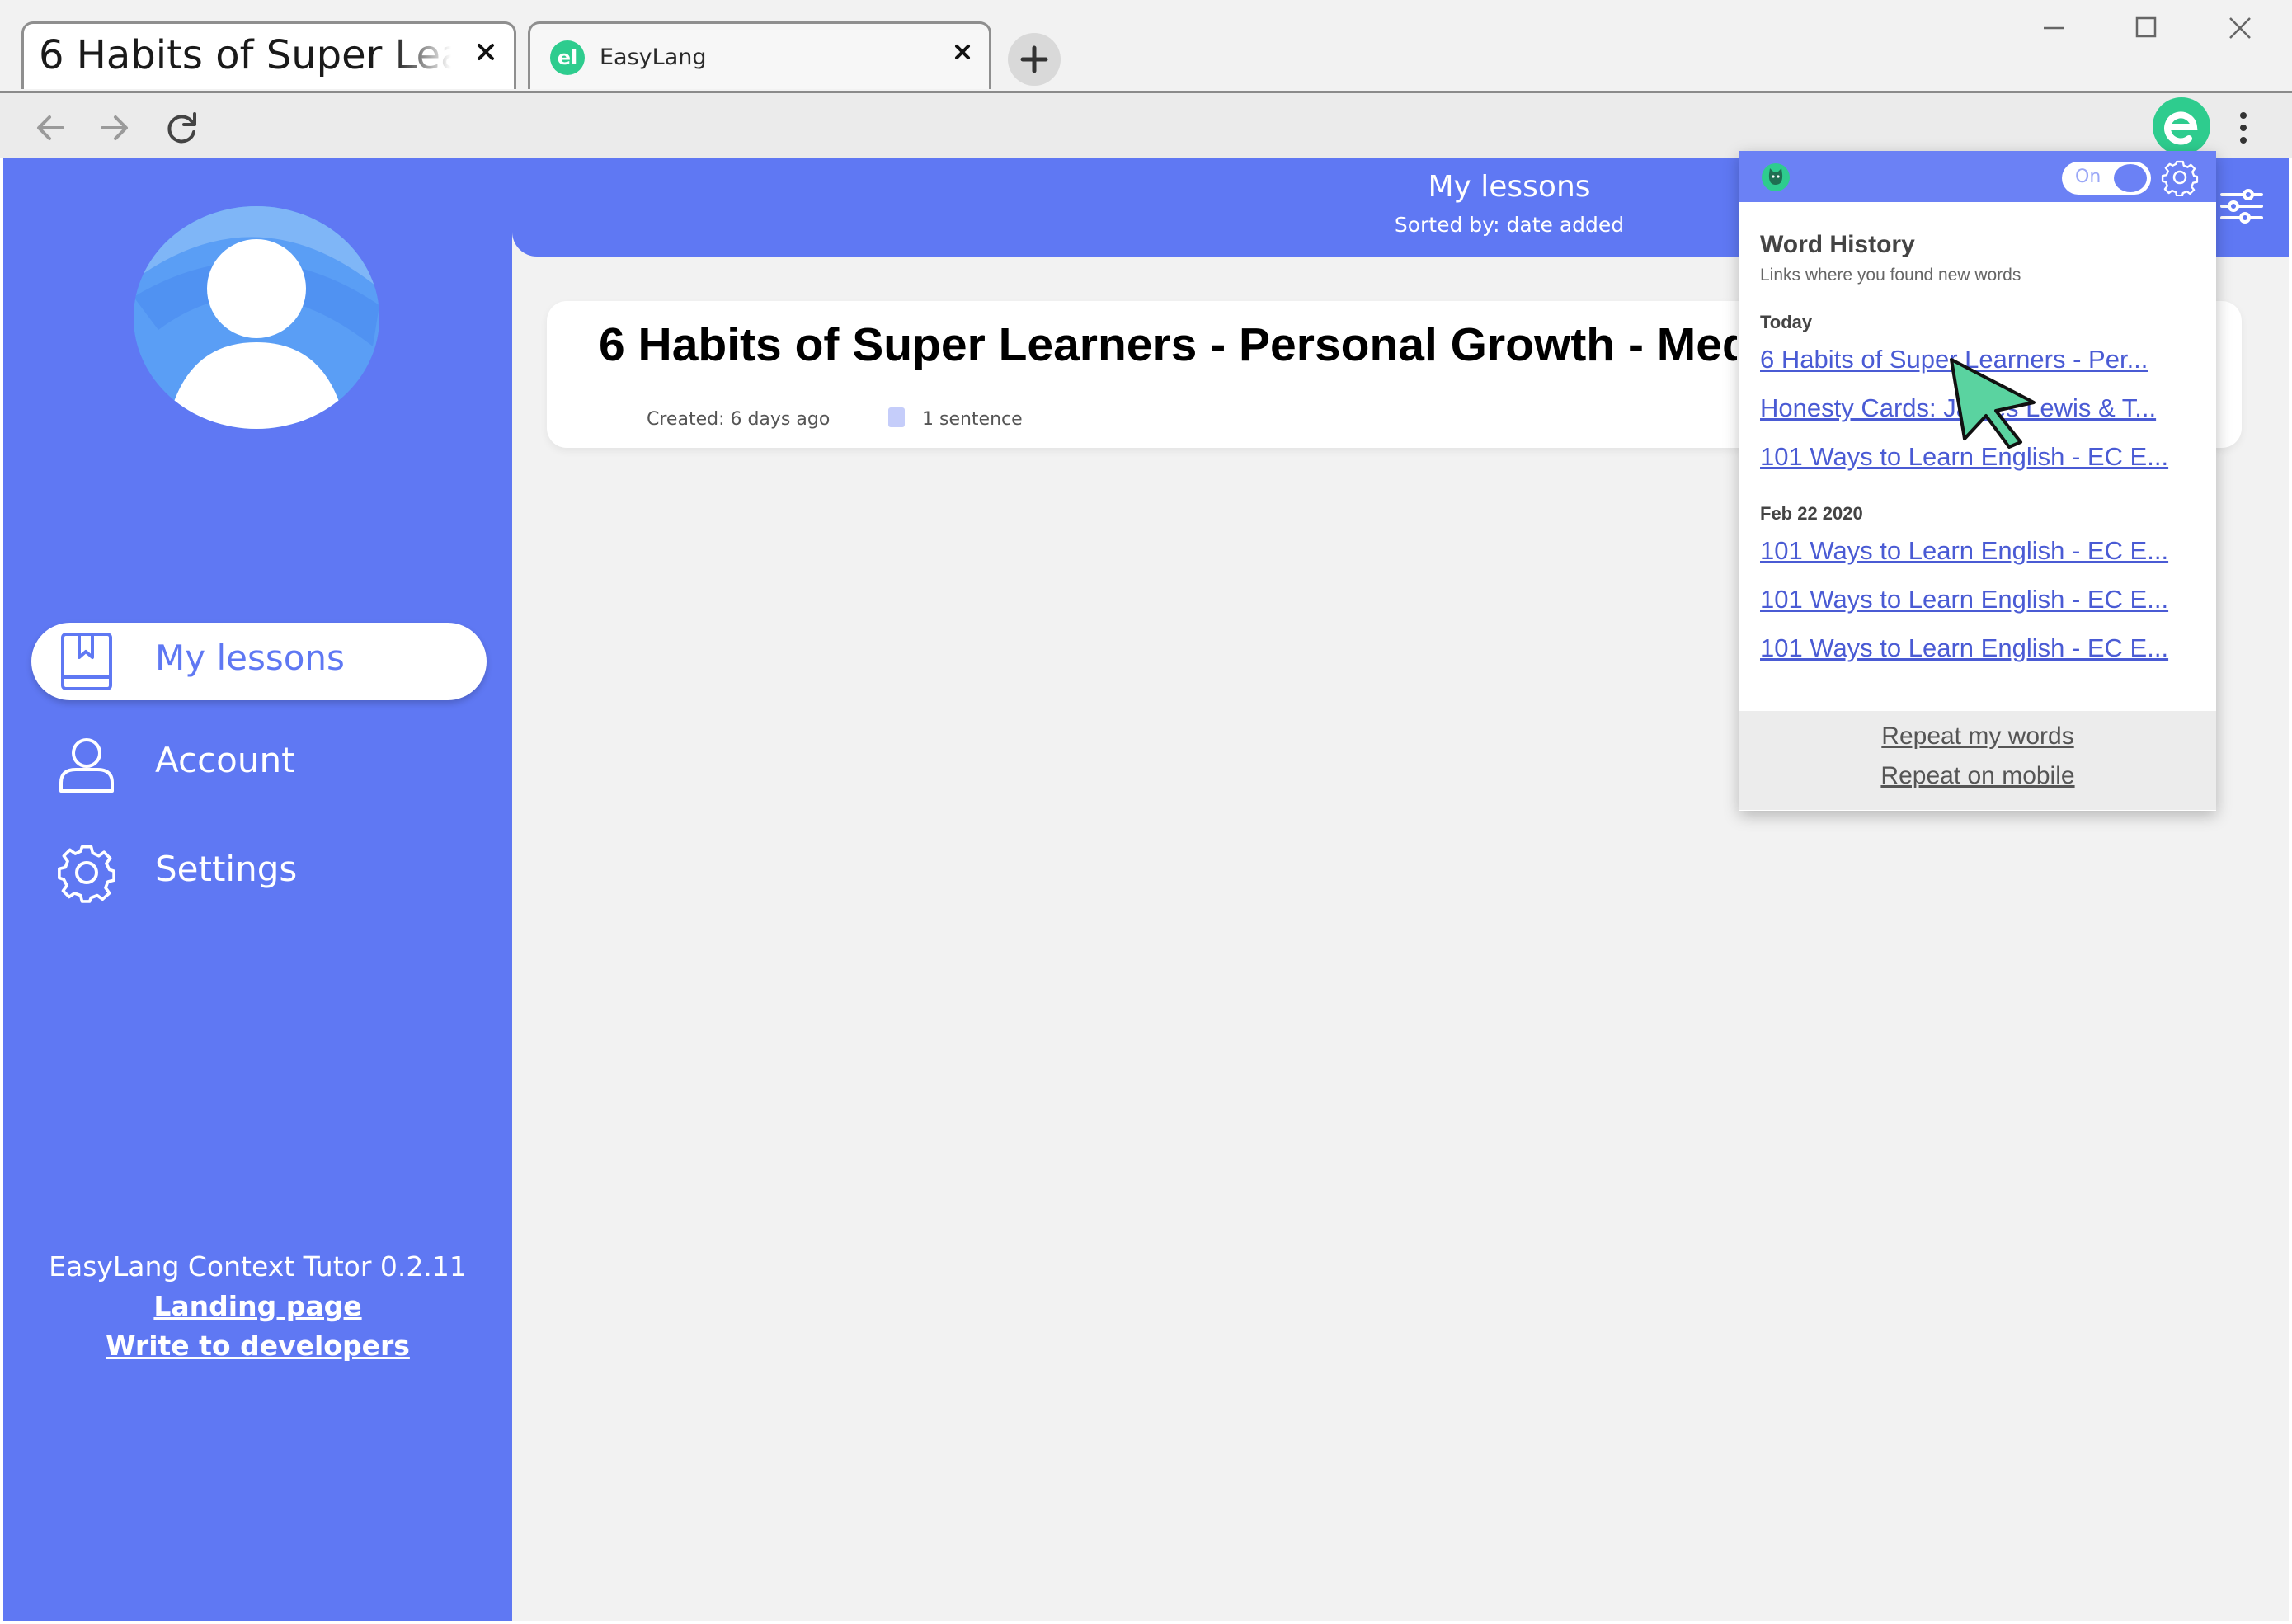 The image size is (2292, 1624). Describe the element at coordinates (250, 658) in the screenshot. I see `sidebar-item-label: My lessons` at that location.